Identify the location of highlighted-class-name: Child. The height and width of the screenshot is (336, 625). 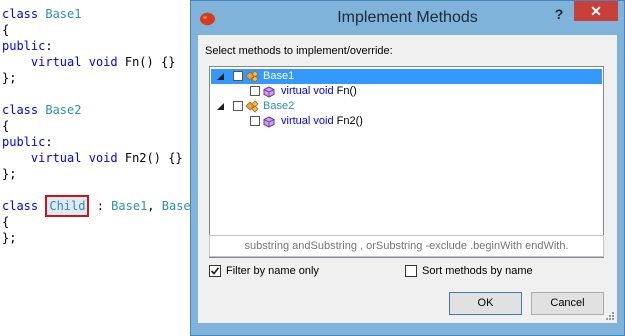
(67, 206).